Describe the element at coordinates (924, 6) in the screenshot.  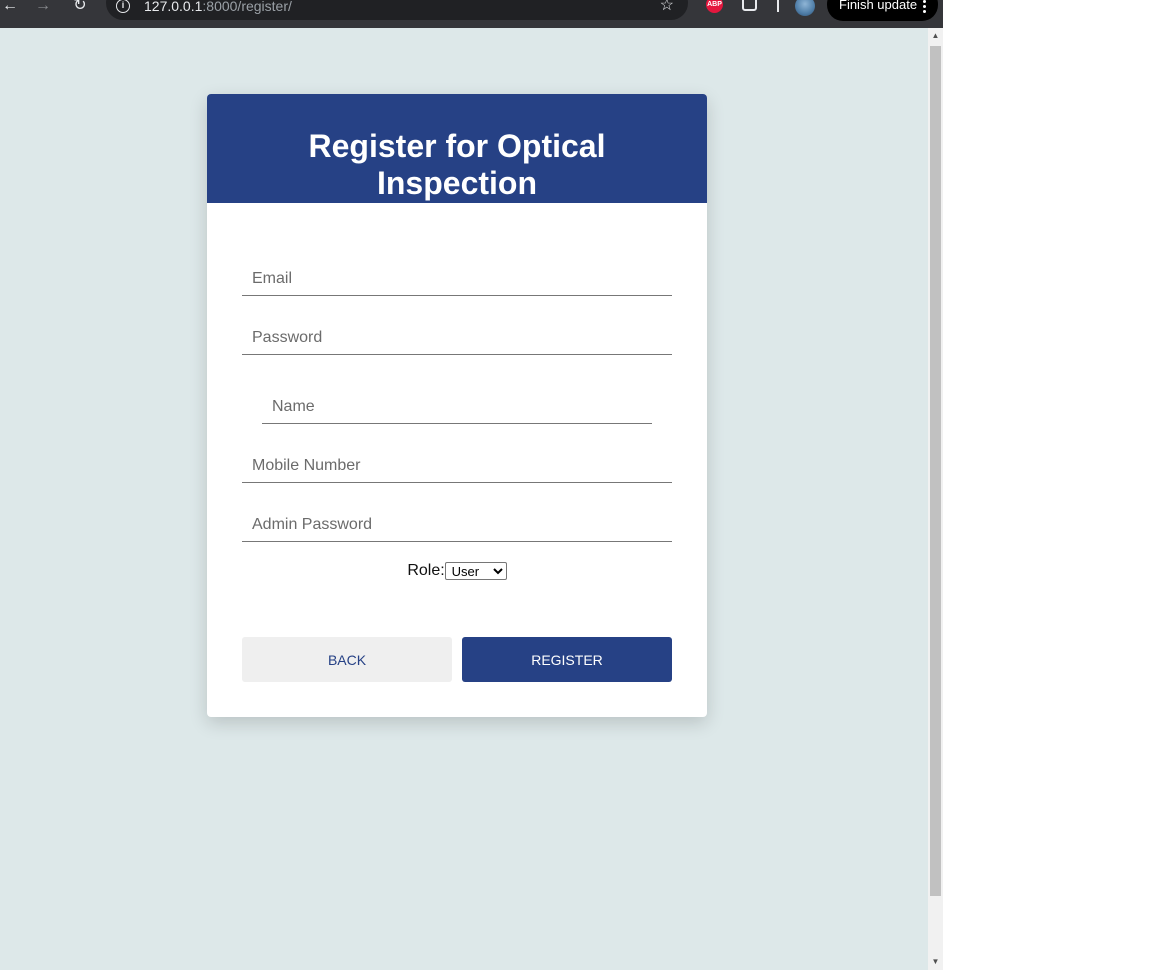
I see `kebab-menu-icon` at that location.